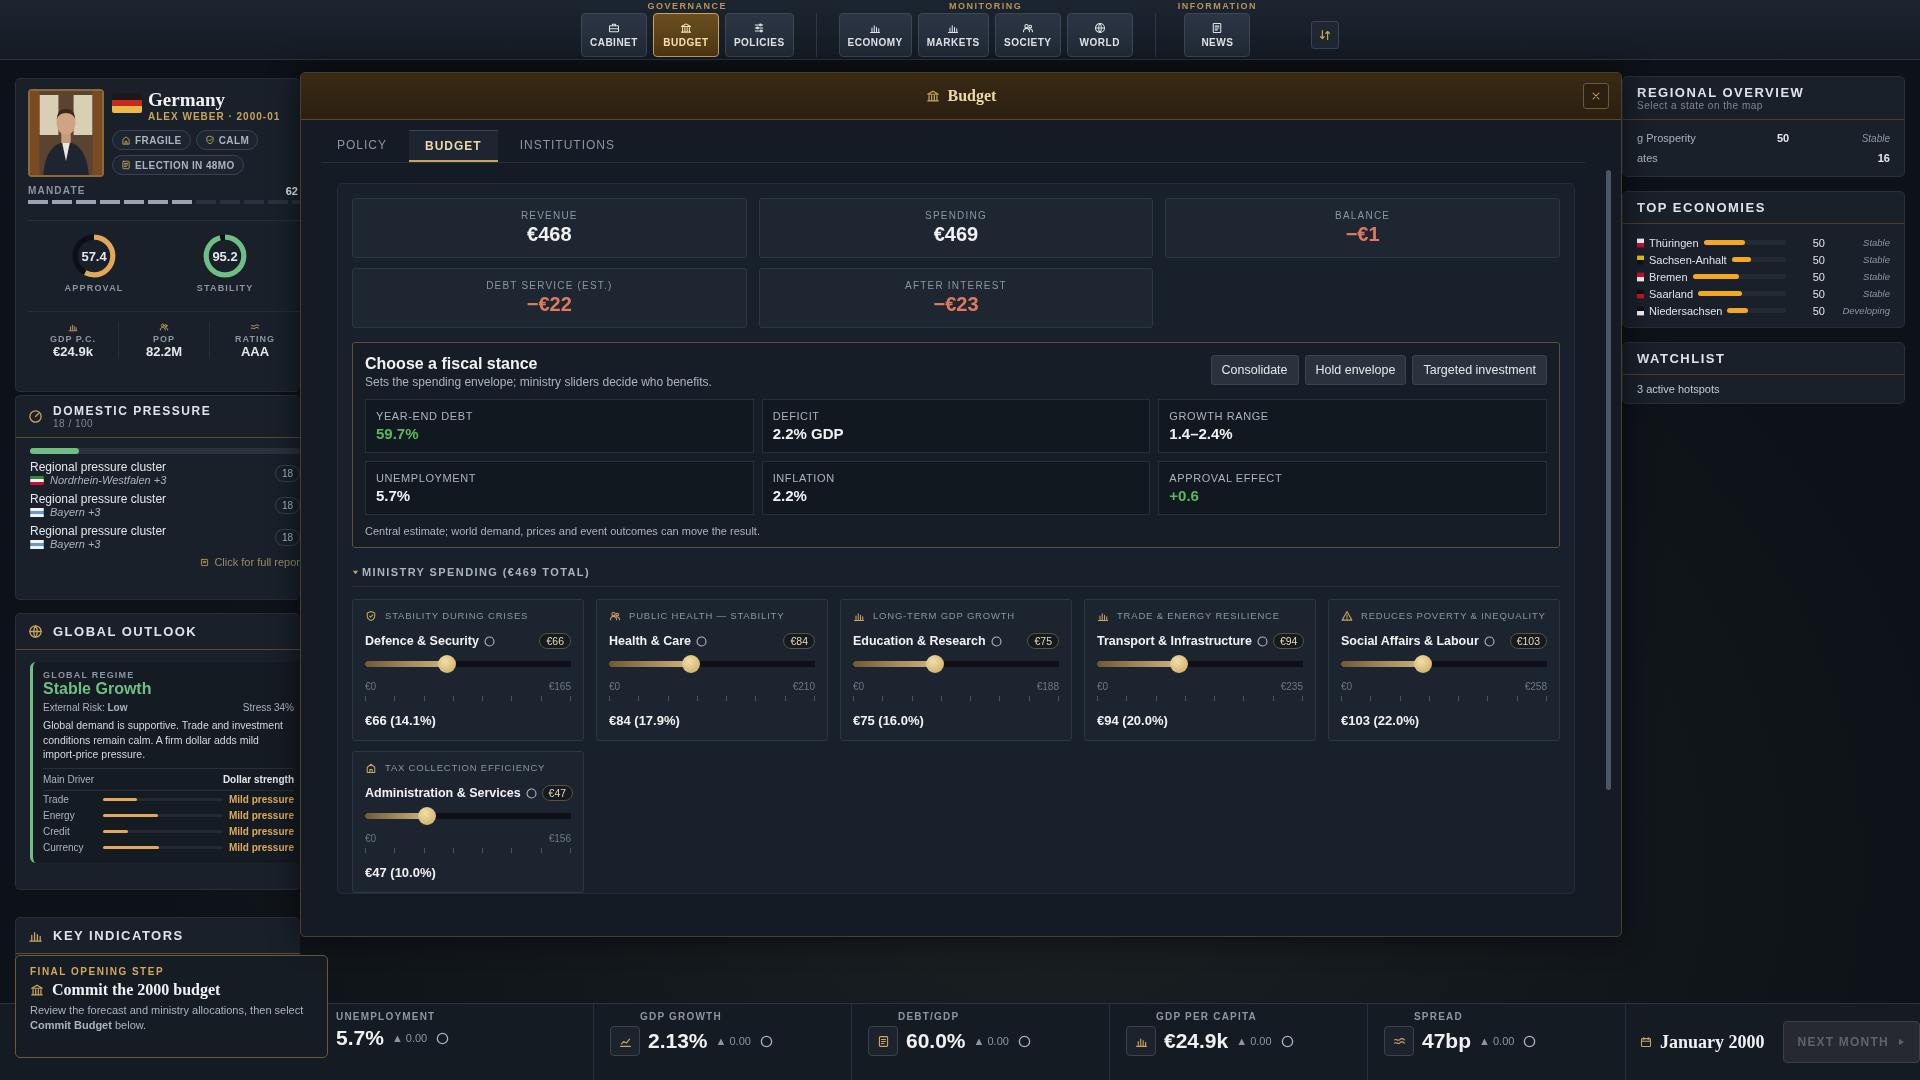  I want to click on wave-icon, so click(255, 327).